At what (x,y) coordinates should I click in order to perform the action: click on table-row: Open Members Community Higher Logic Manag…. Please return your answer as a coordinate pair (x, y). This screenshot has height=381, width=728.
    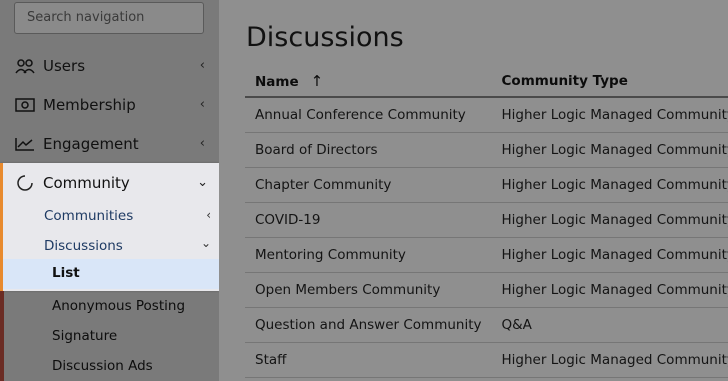
    Looking at the image, I should click on (486, 290).